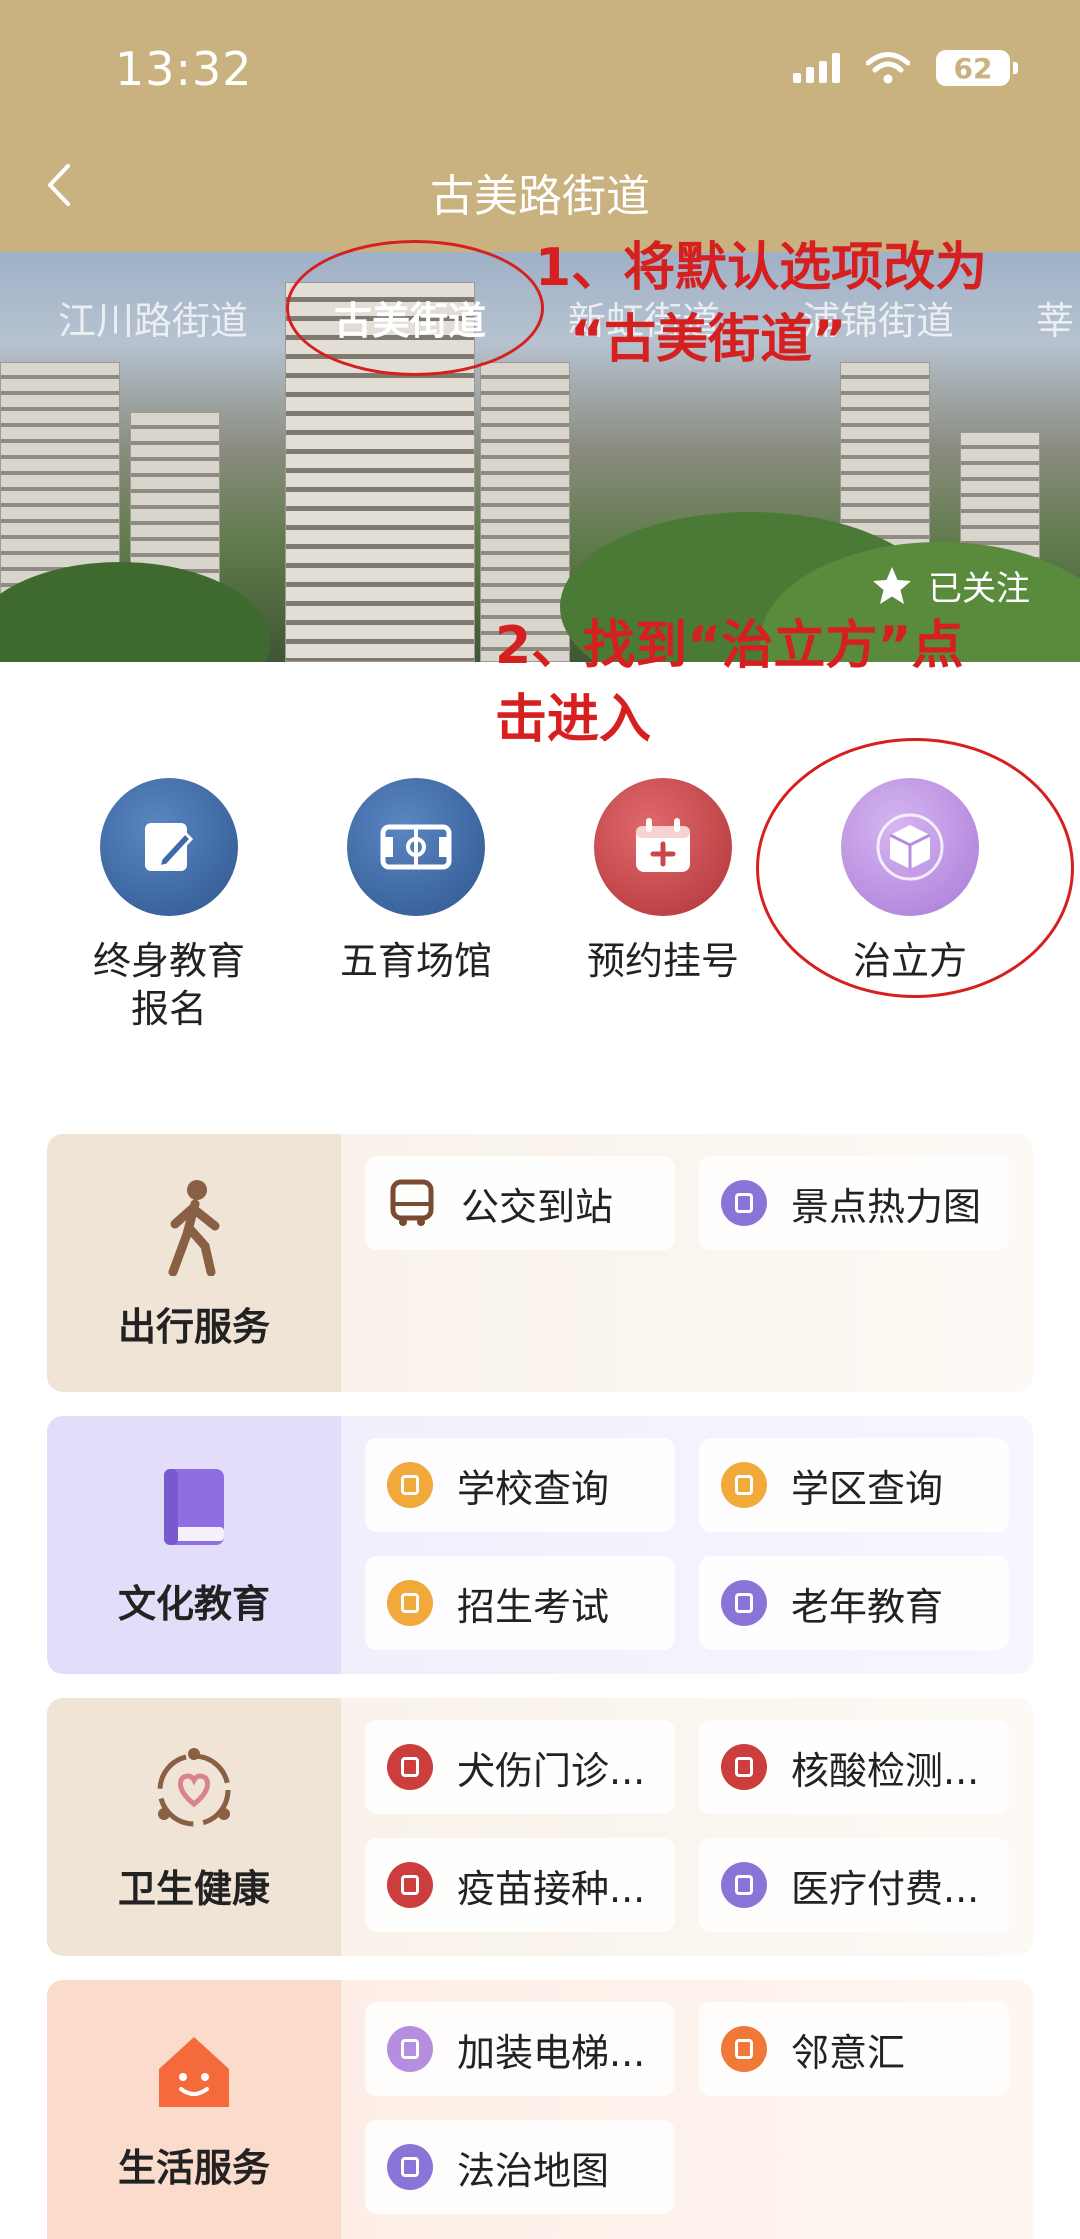 This screenshot has height=2239, width=1080. I want to click on follow-label: 已关注, so click(979, 589).